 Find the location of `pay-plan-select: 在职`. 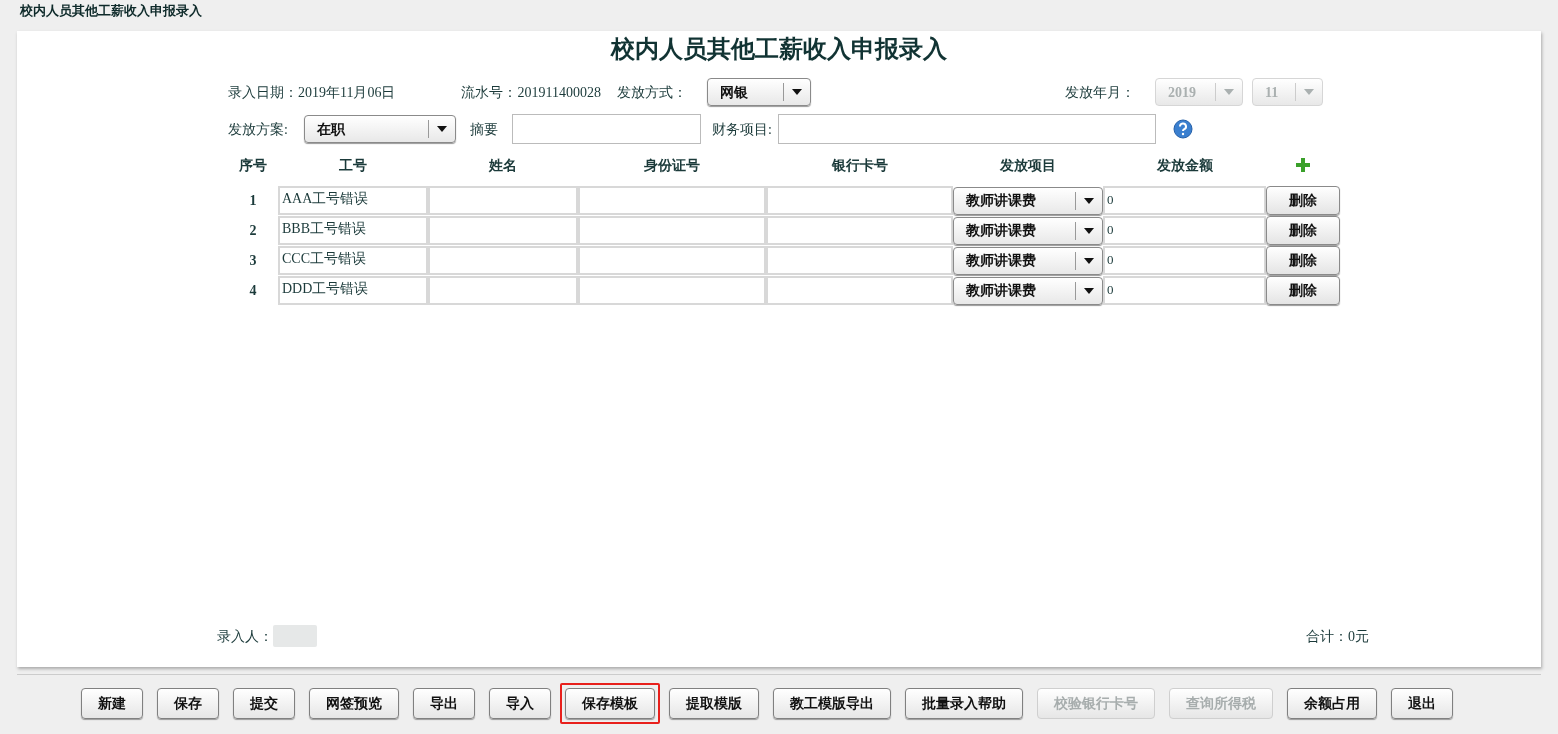

pay-plan-select: 在职 is located at coordinates (379, 129).